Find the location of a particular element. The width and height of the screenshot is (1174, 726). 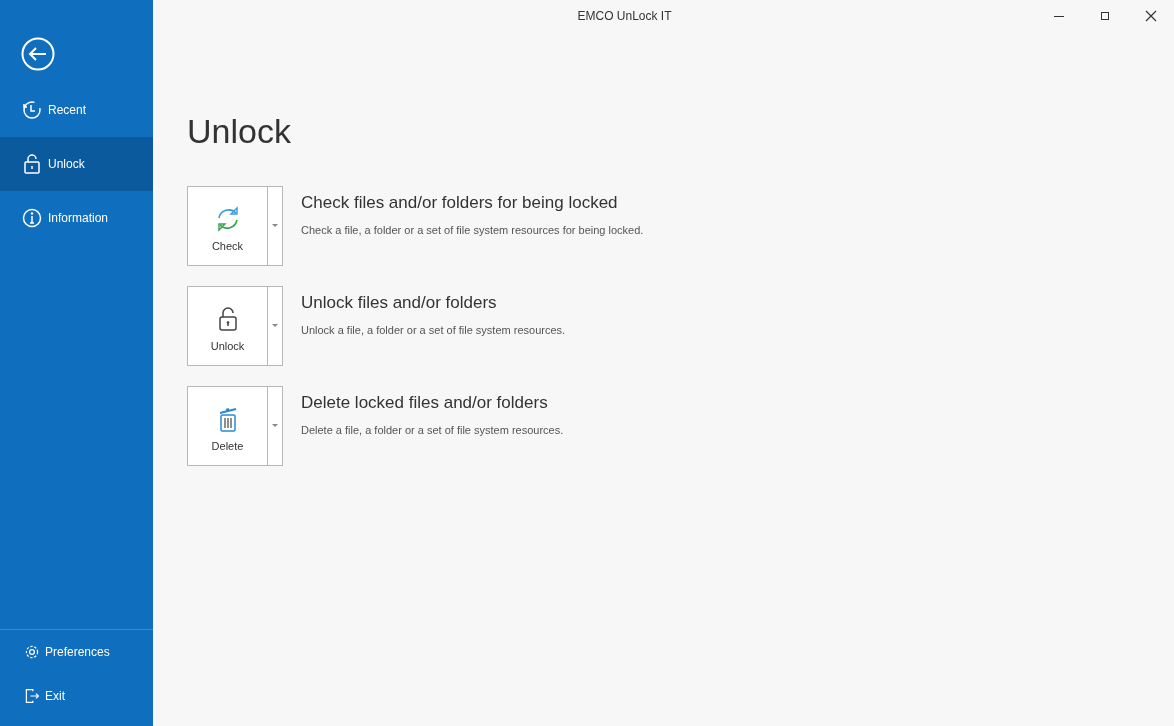

clock-icon is located at coordinates (32, 110).